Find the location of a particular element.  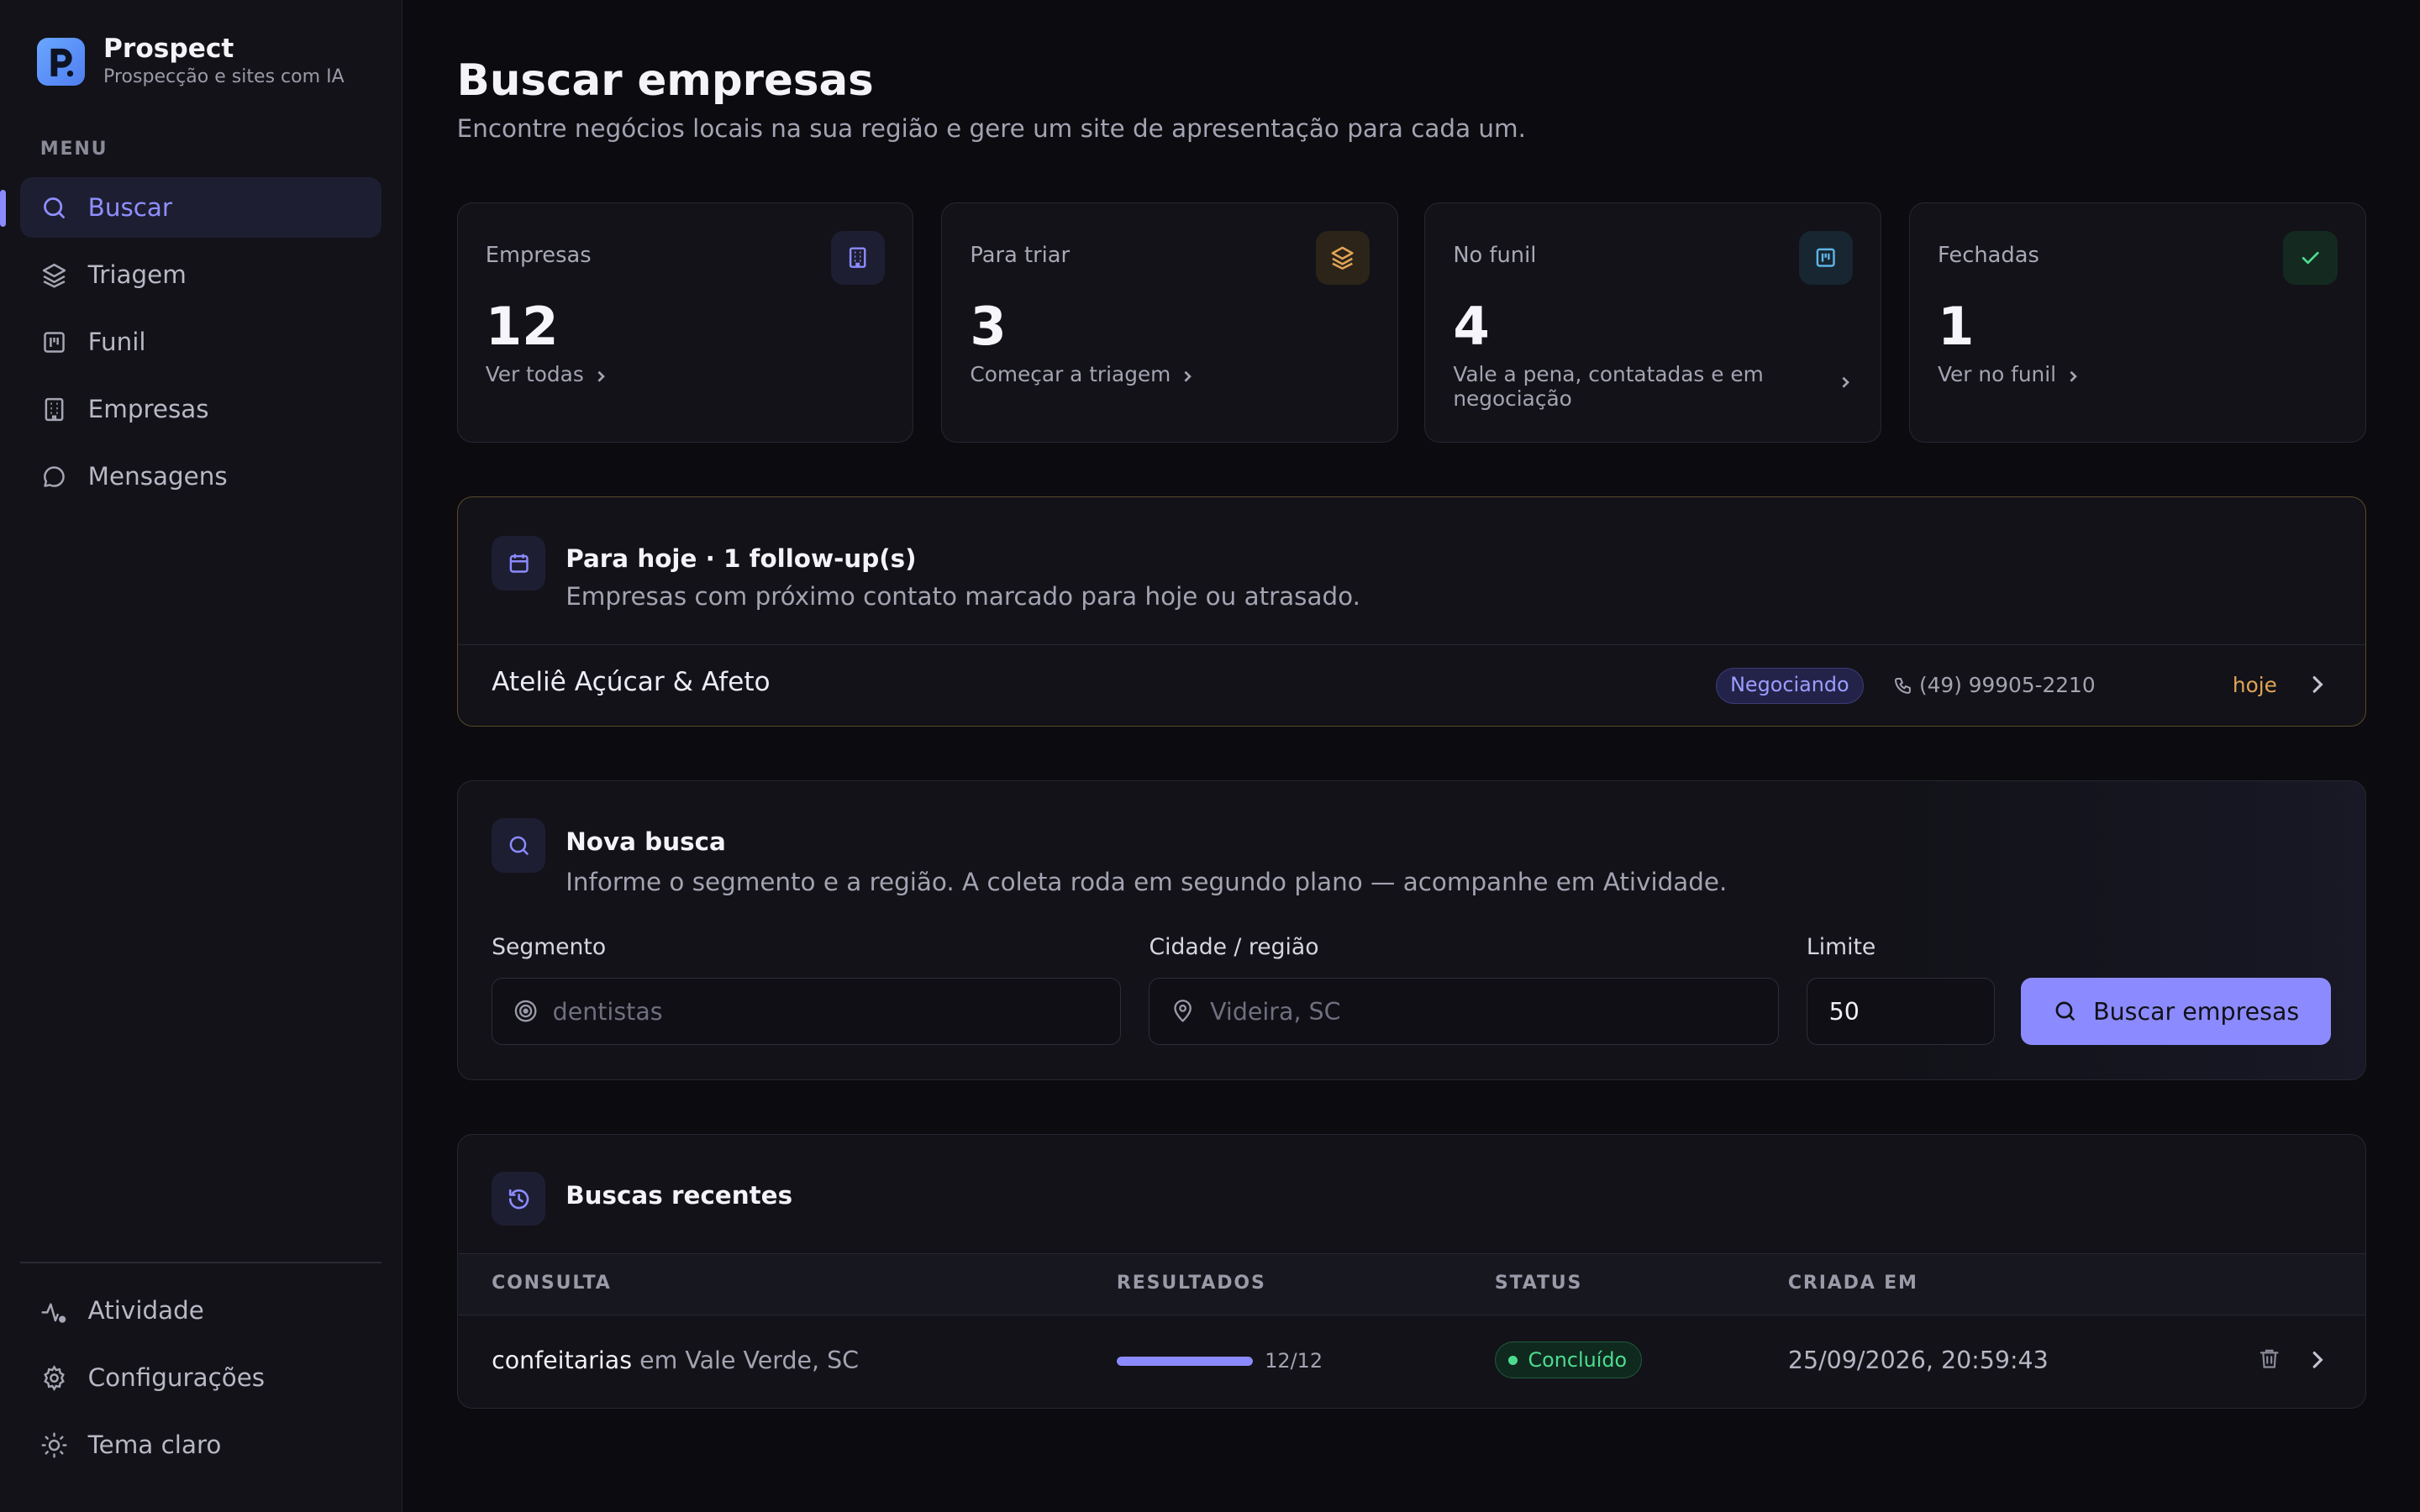

sidebar-bottom-nav: Atividade Configurações Tema claro is located at coordinates (200, 1381).